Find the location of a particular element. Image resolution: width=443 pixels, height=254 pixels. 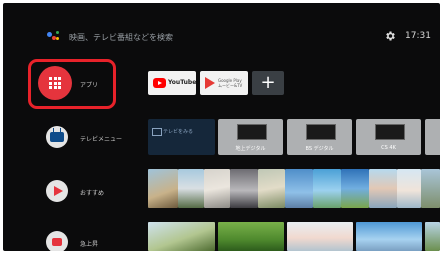

apps-highlight-frame is located at coordinates (72, 84).